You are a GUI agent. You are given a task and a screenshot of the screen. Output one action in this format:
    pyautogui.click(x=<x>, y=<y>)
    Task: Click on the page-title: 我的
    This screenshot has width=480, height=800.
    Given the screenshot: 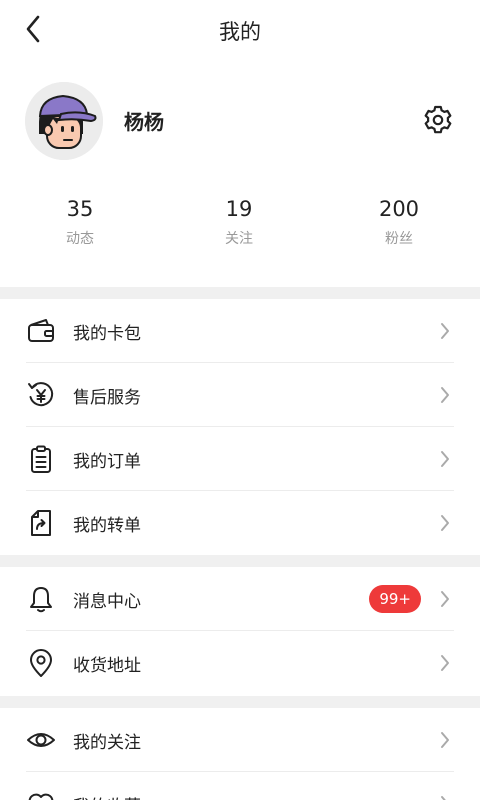 What is the action you would take?
    pyautogui.click(x=240, y=32)
    